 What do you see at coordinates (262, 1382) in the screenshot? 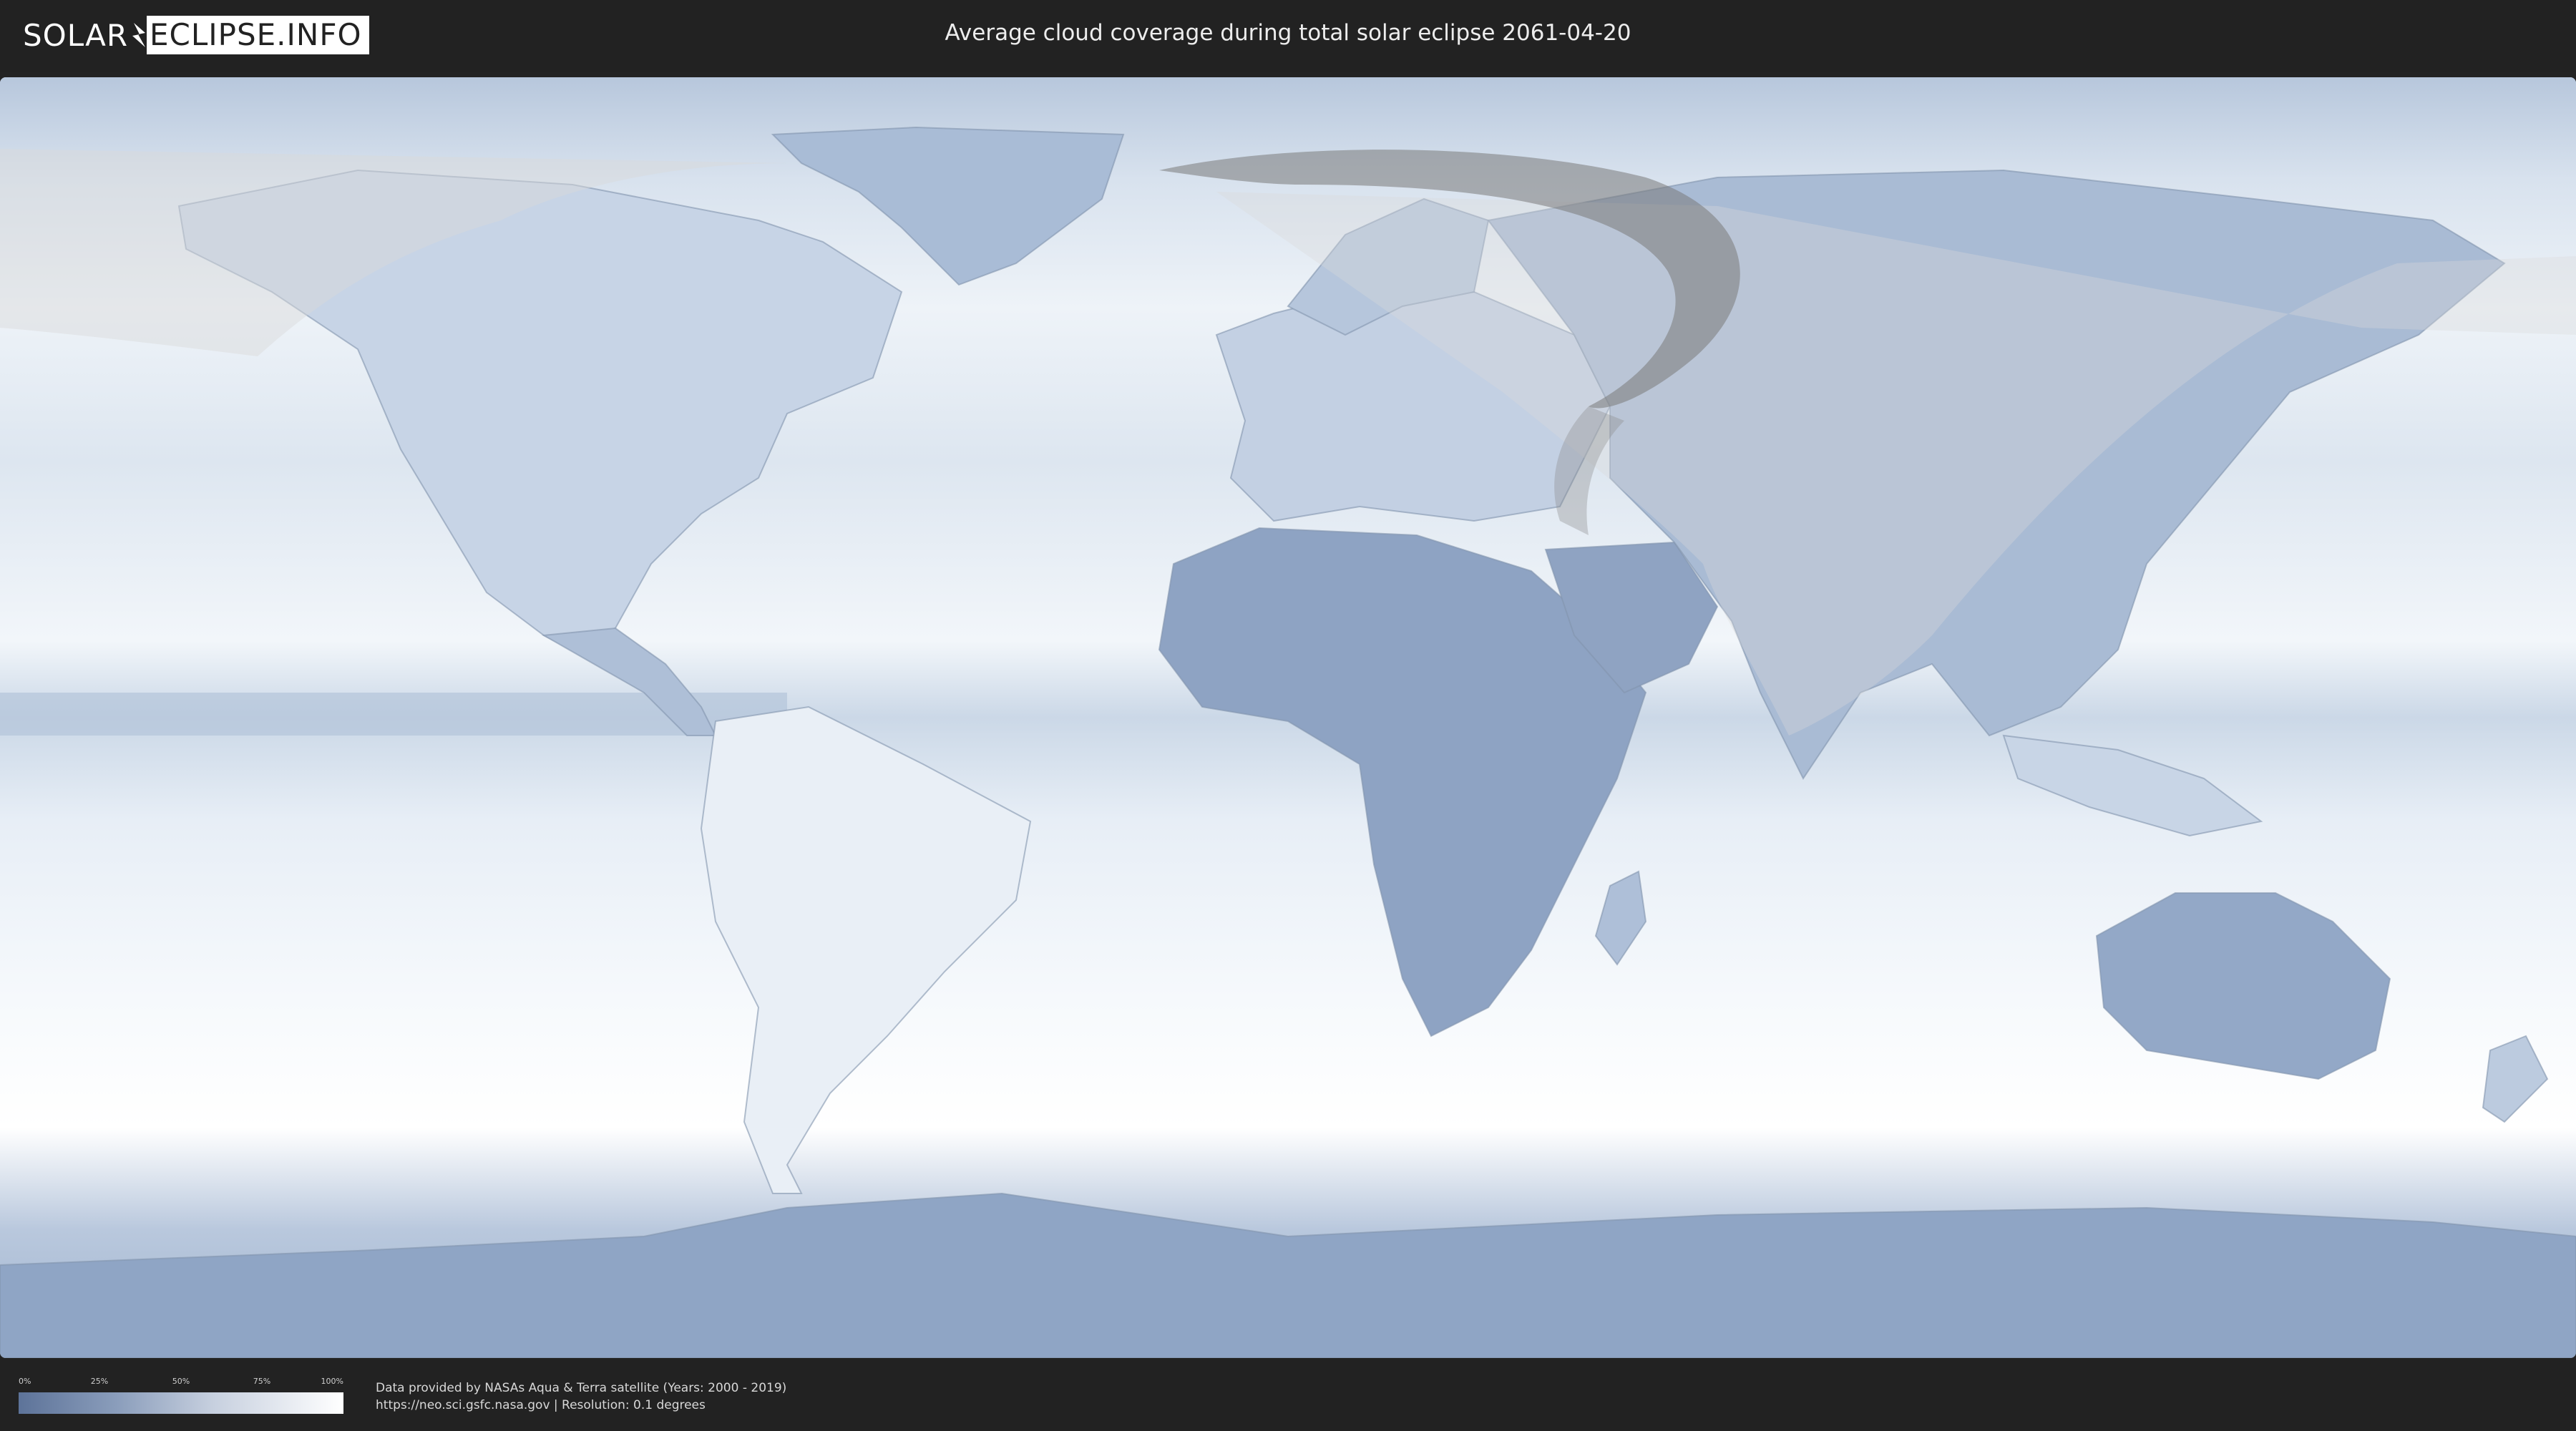
I see `legend-tick-75: 75%` at bounding box center [262, 1382].